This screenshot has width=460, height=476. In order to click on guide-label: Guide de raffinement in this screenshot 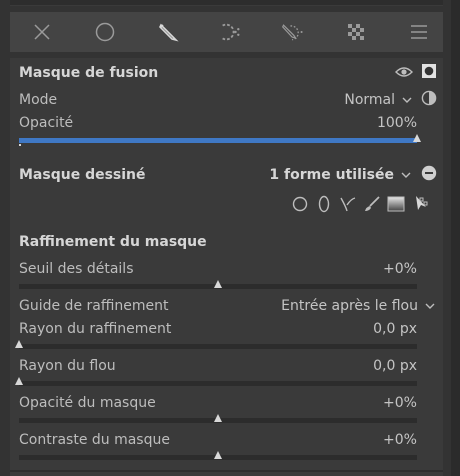, I will do `click(94, 306)`.